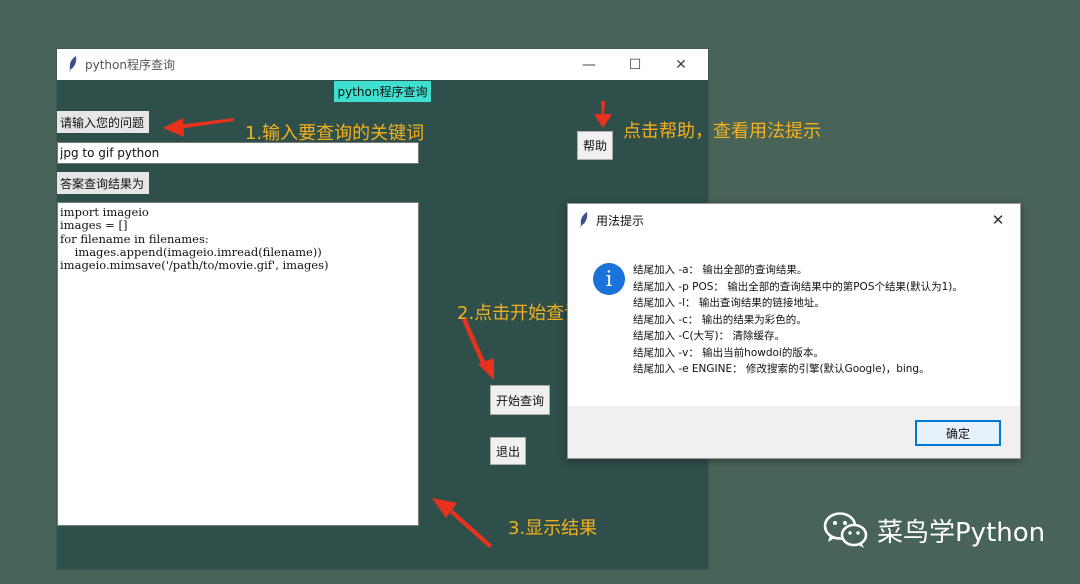  I want to click on annotation-step3: 3.显示结果, so click(553, 528).